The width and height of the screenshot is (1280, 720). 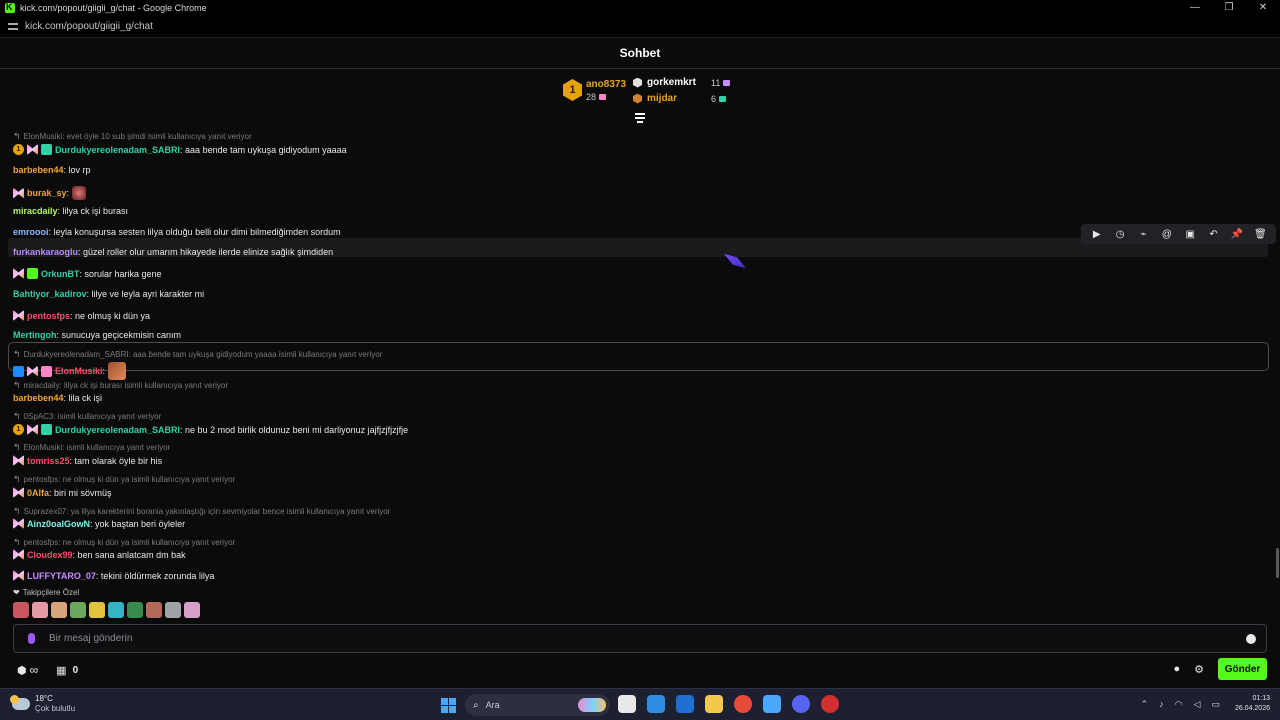 What do you see at coordinates (58, 524) in the screenshot?
I see `chat-username: Ainz0oalGowN` at bounding box center [58, 524].